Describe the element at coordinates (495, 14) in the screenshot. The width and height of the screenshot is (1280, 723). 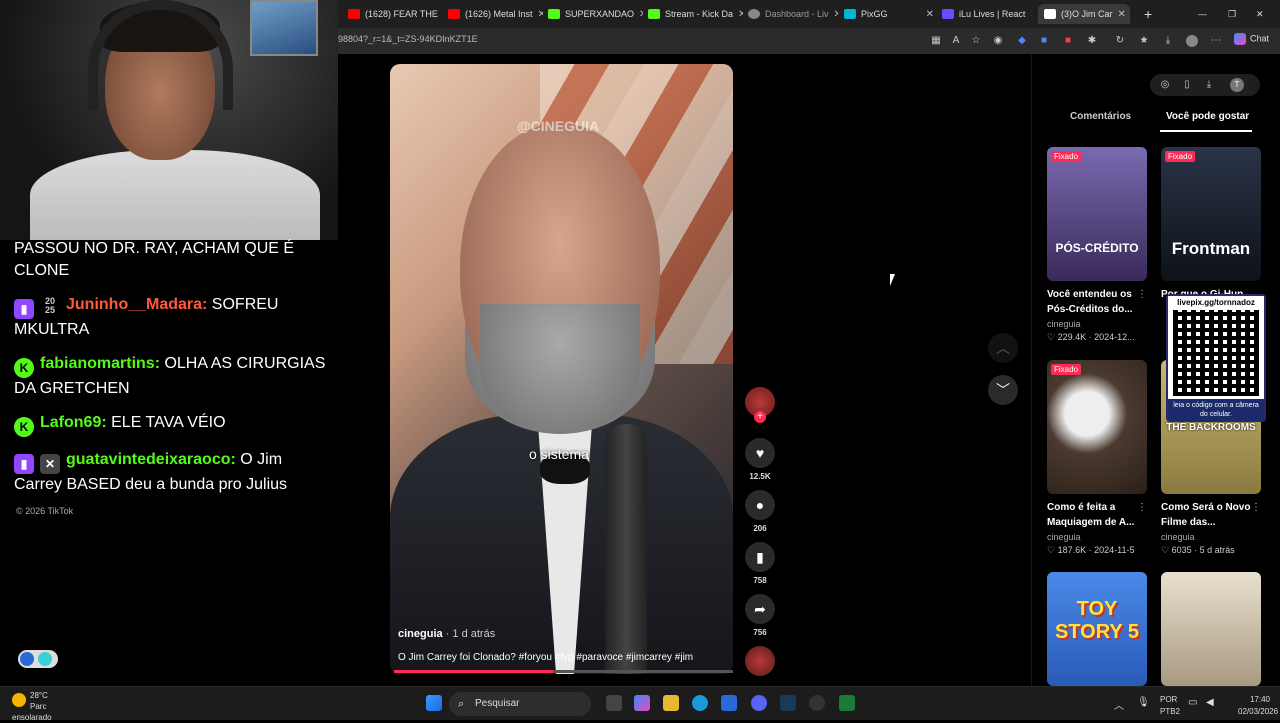
I see `browser-tab: (1626) Metal Inst✕` at that location.